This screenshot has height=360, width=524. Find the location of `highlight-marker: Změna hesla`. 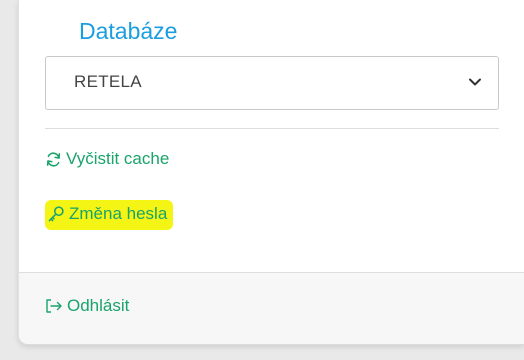

highlight-marker: Změna hesla is located at coordinates (109, 215).